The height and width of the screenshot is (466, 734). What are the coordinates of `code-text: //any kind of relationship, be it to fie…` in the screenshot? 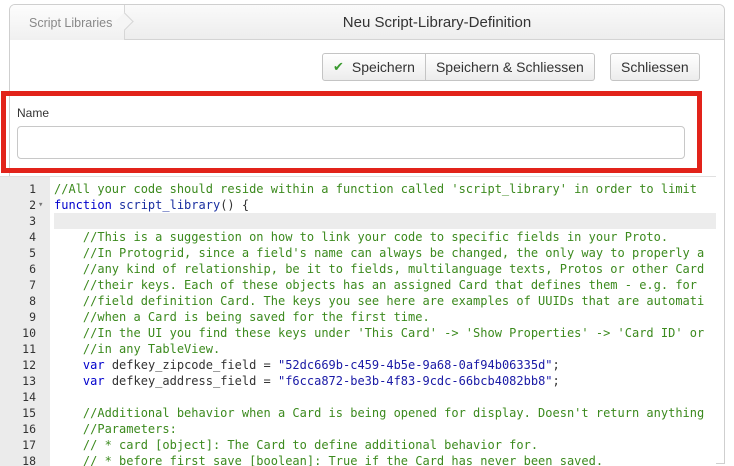 It's located at (393, 269).